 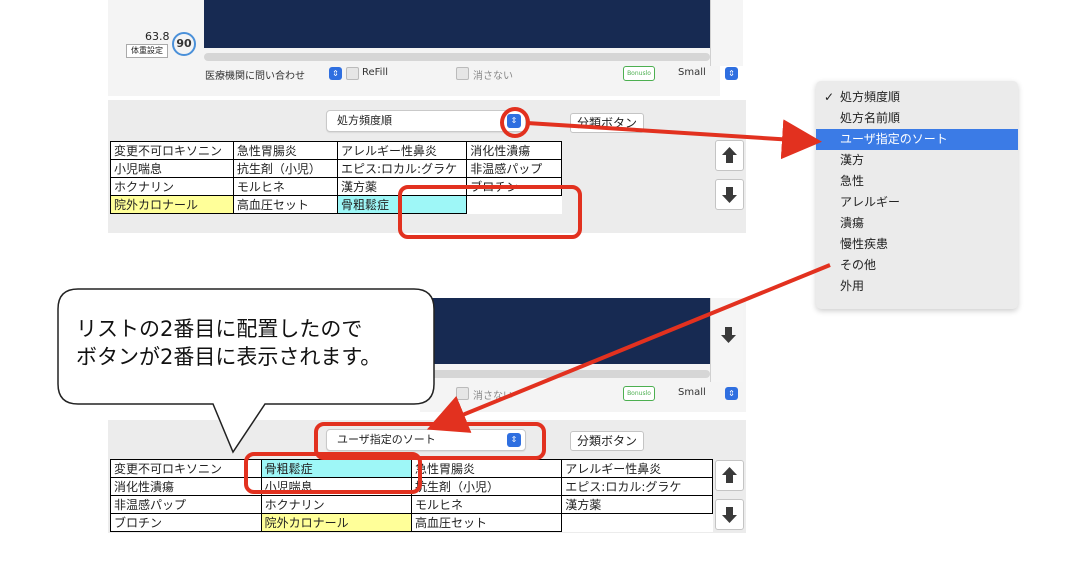 What do you see at coordinates (628, 348) in the screenshot?
I see `arrow-to-select` at bounding box center [628, 348].